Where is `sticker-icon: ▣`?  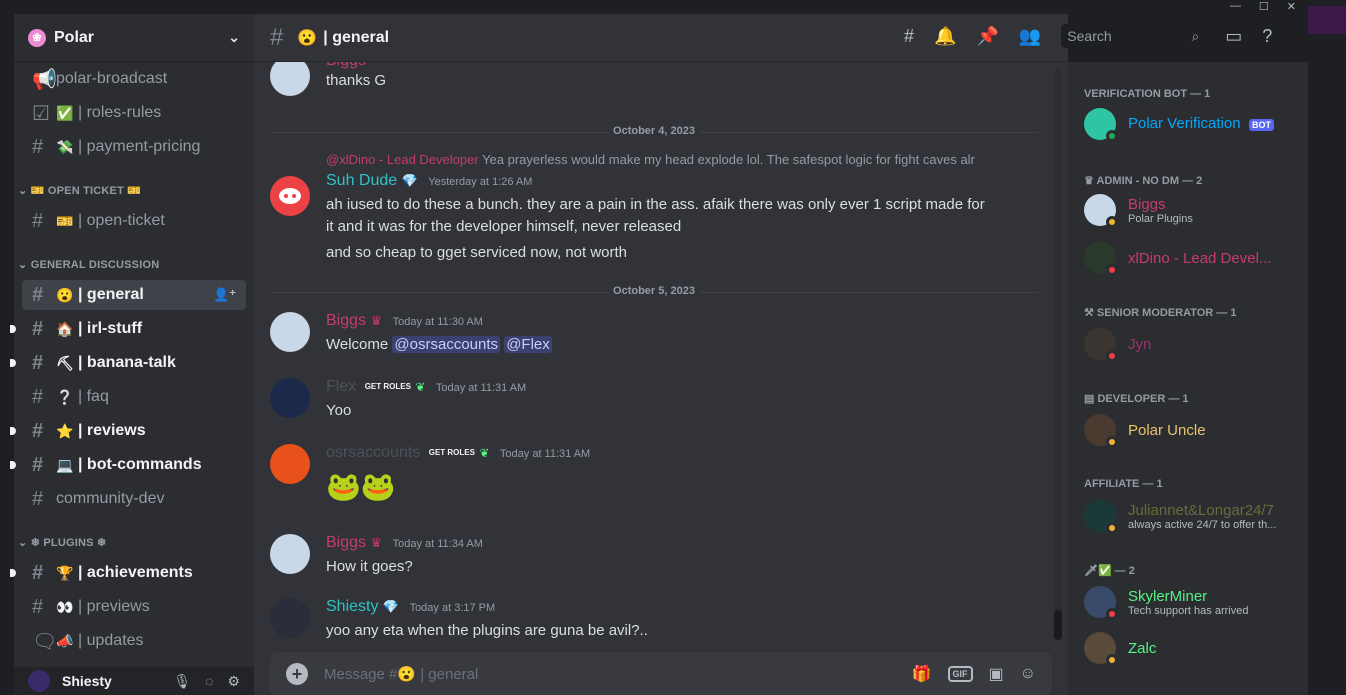 sticker-icon: ▣ is located at coordinates (996, 674).